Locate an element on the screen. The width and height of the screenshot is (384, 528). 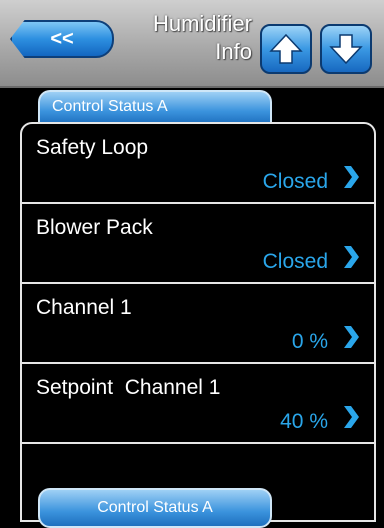
row-label: Blower Pack is located at coordinates (94, 227).